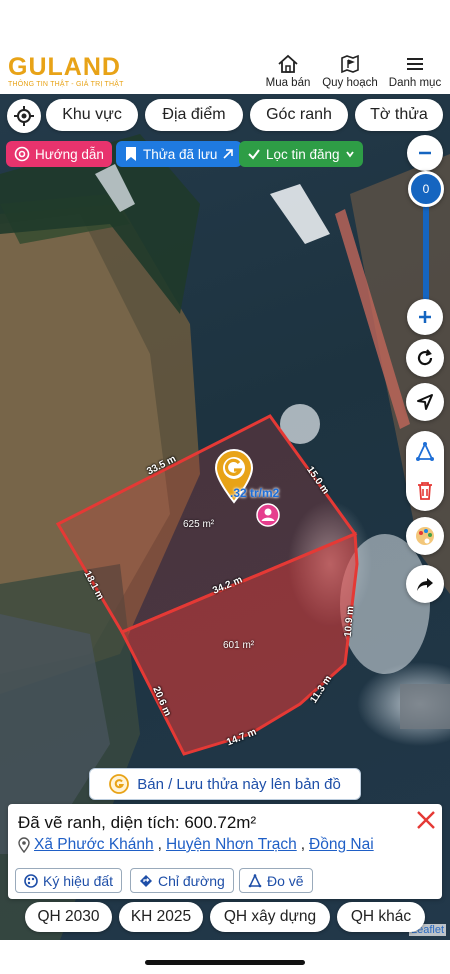  I want to click on tool-label: Đo vẽ, so click(285, 880).